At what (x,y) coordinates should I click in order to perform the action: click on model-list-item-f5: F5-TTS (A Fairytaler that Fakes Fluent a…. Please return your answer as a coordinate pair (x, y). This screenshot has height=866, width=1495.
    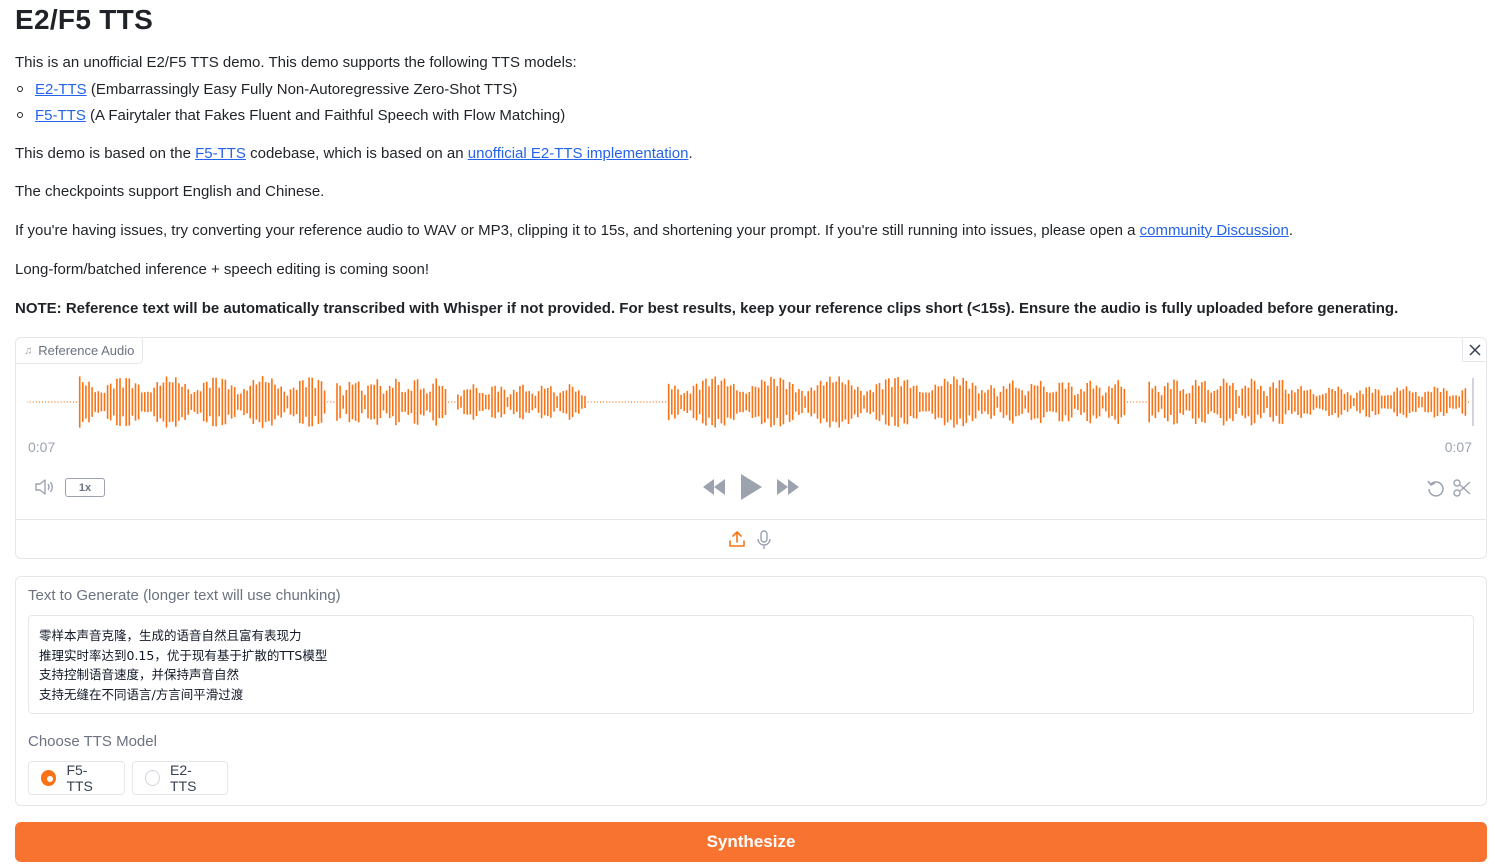
    Looking at the image, I should click on (290, 116).